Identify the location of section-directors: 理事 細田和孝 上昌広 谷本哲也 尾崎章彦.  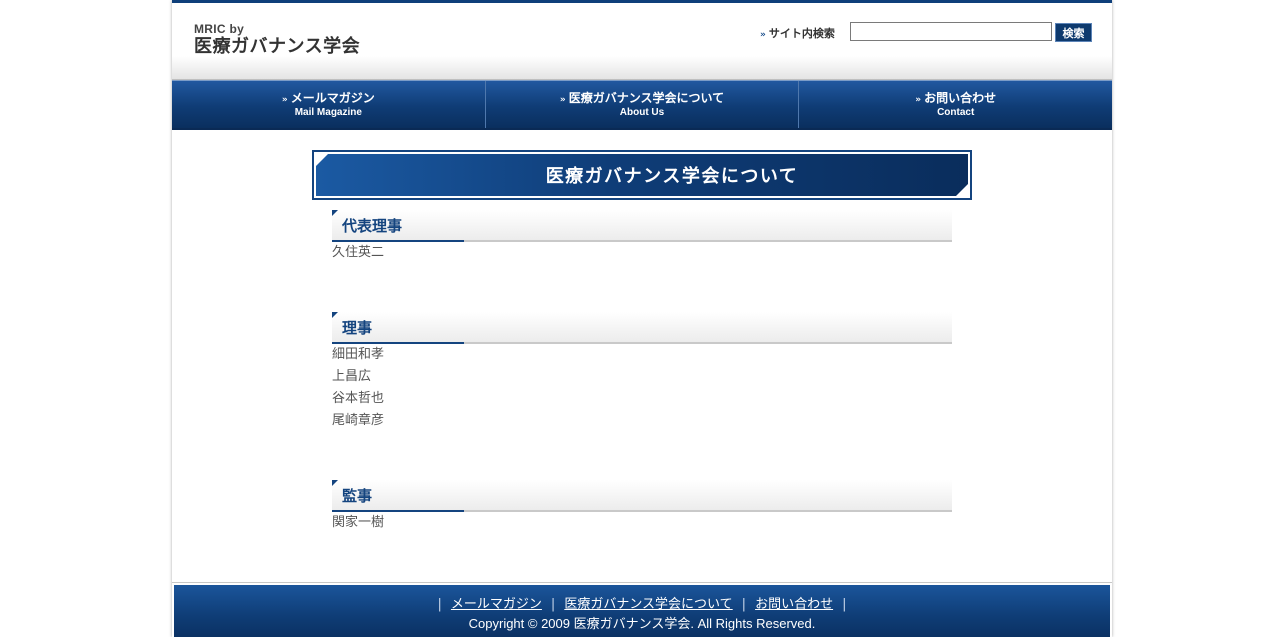
(642, 372).